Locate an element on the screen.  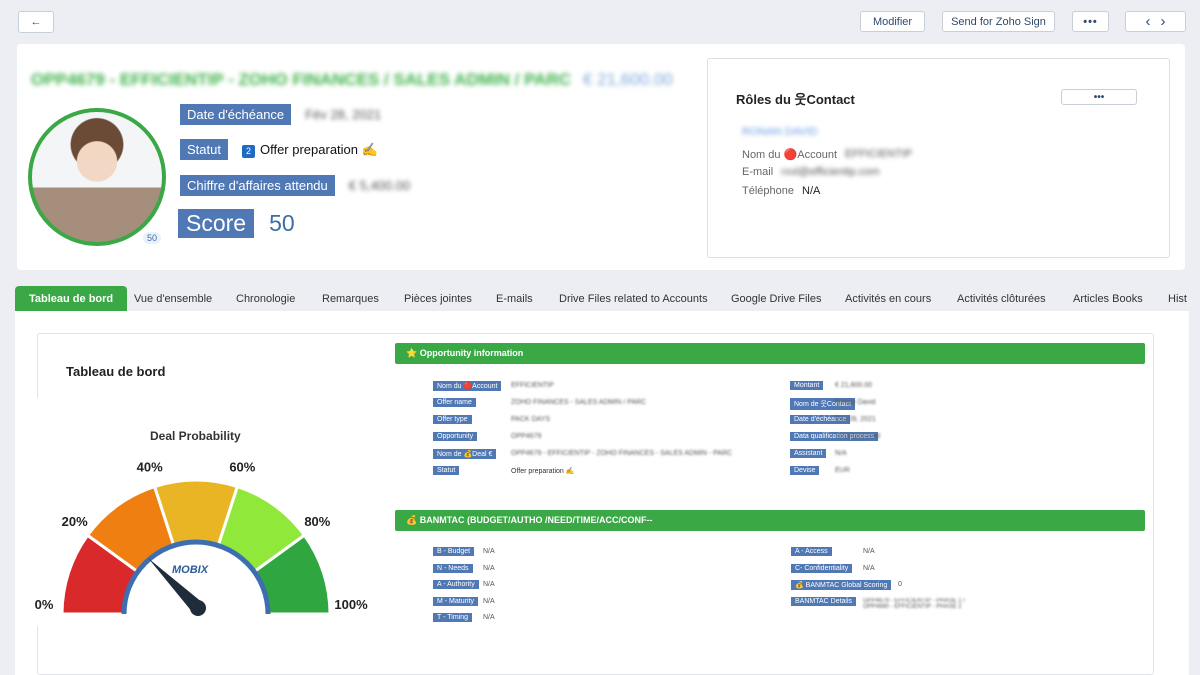
score-value: 50 is located at coordinates (282, 223).